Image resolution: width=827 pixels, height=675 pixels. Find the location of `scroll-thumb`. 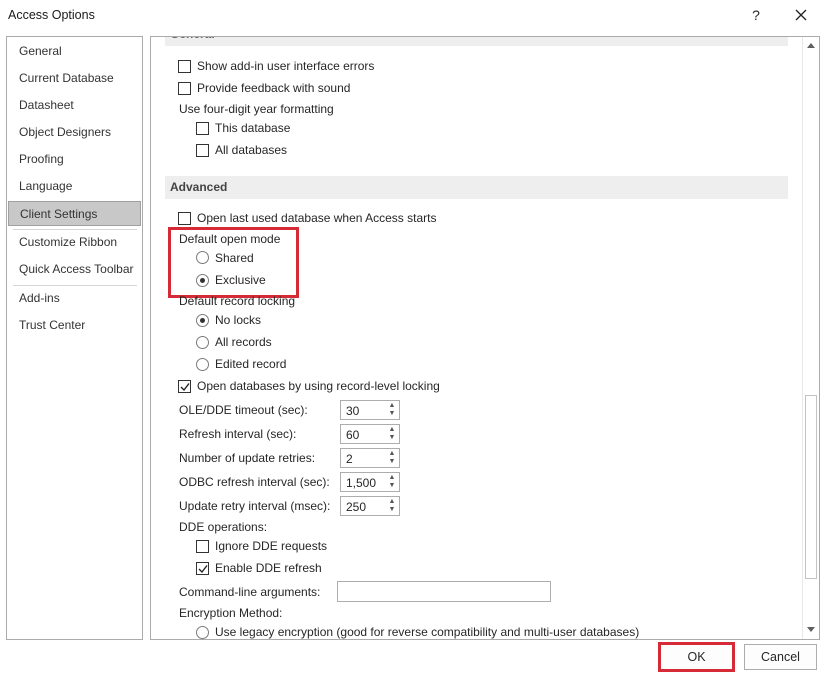

scroll-thumb is located at coordinates (811, 487).